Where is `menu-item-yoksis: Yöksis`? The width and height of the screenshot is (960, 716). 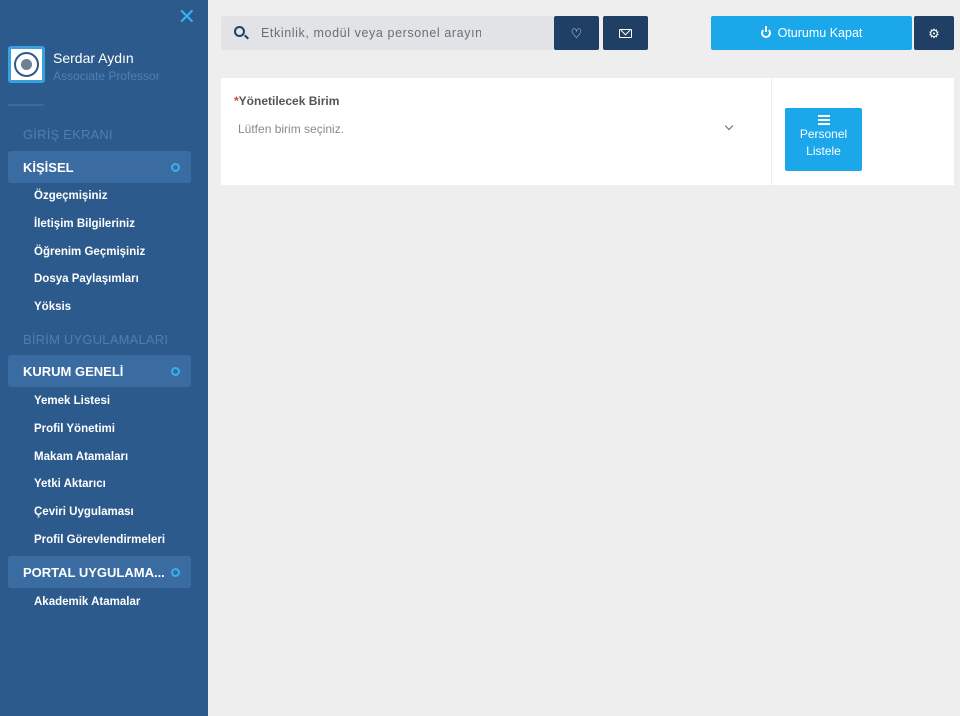
menu-item-yoksis: Yöksis is located at coordinates (52, 307).